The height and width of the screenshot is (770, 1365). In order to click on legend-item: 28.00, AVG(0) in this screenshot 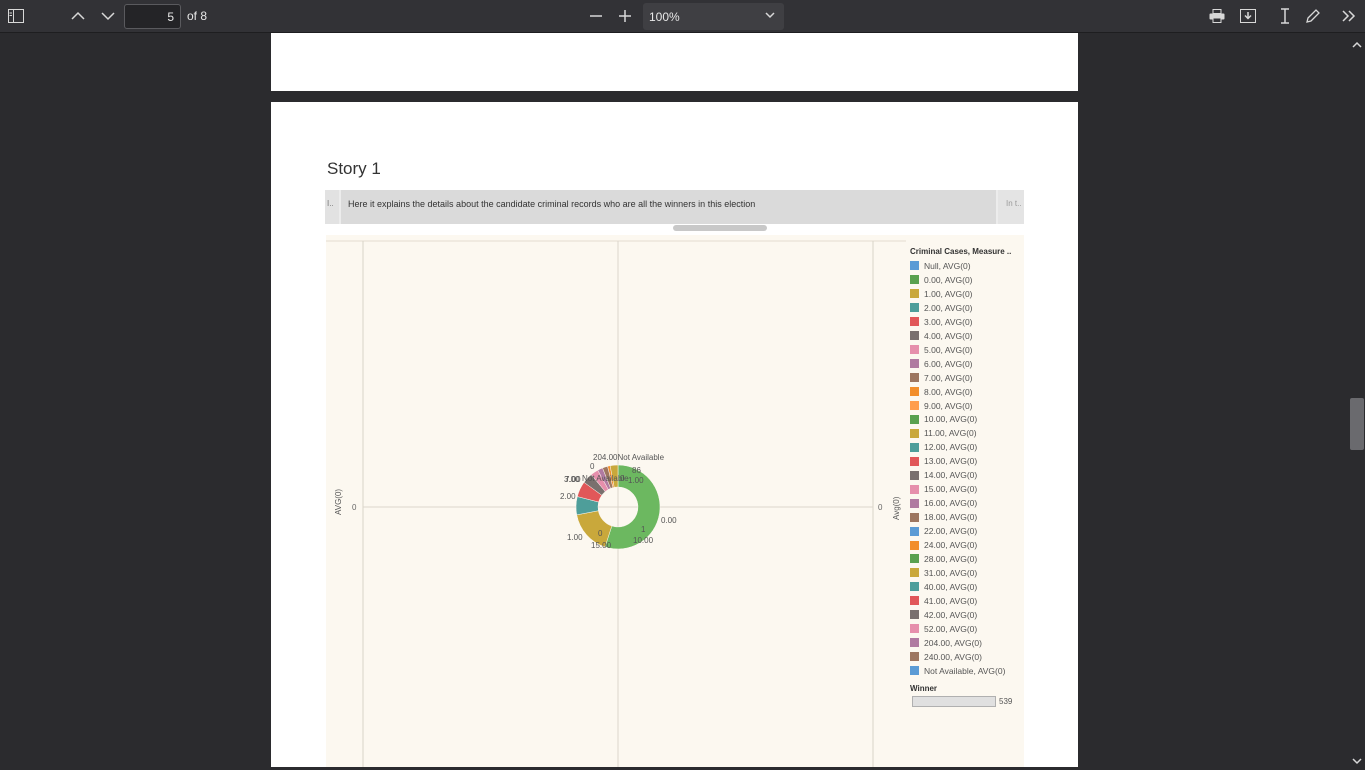, I will do `click(966, 559)`.